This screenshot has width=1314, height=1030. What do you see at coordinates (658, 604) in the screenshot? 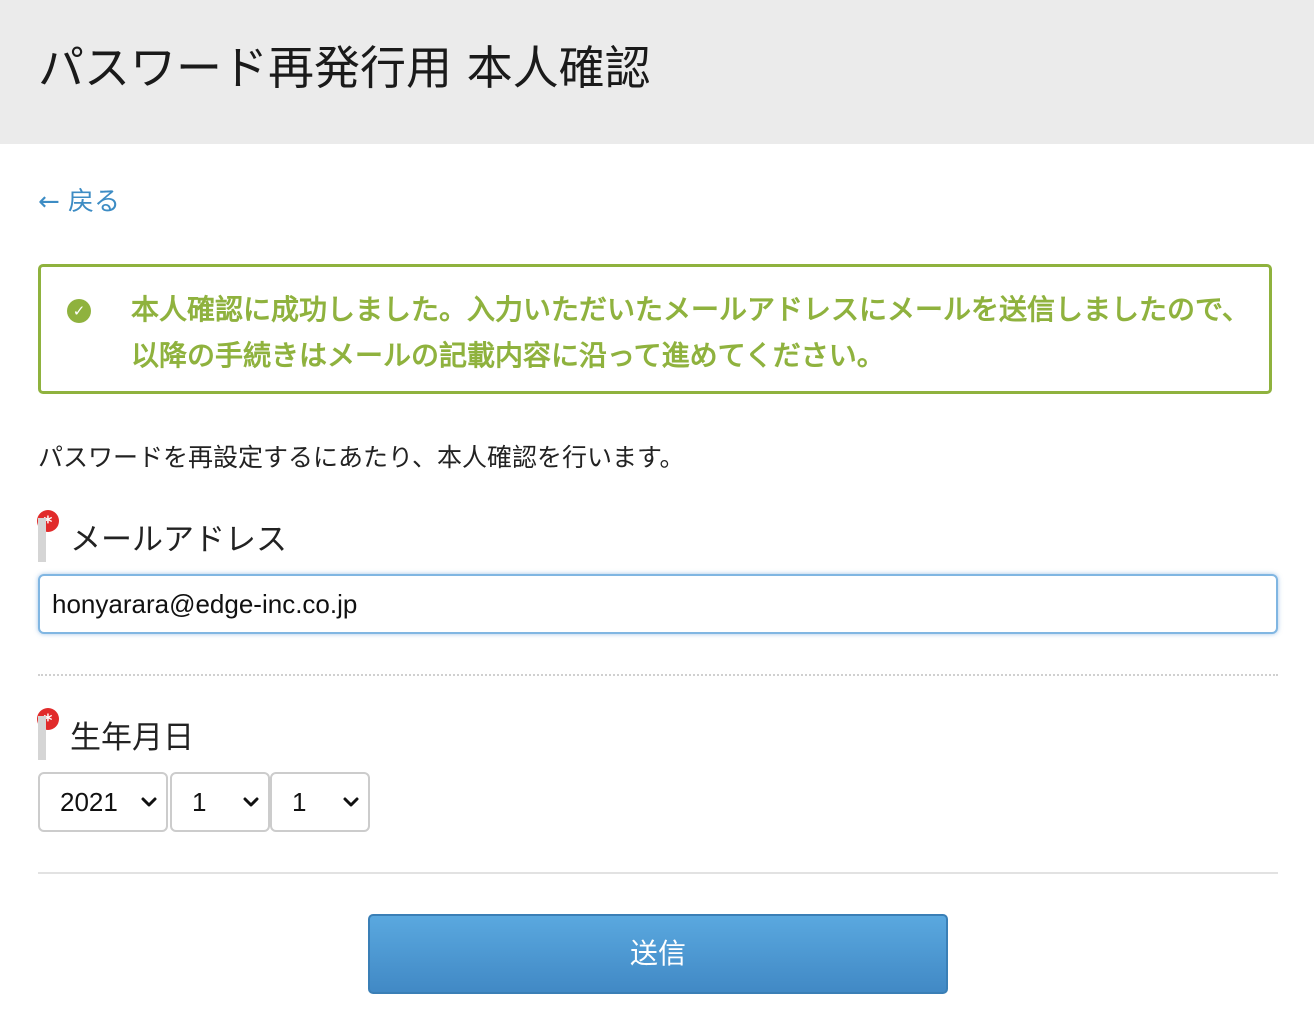
I see `email-input` at bounding box center [658, 604].